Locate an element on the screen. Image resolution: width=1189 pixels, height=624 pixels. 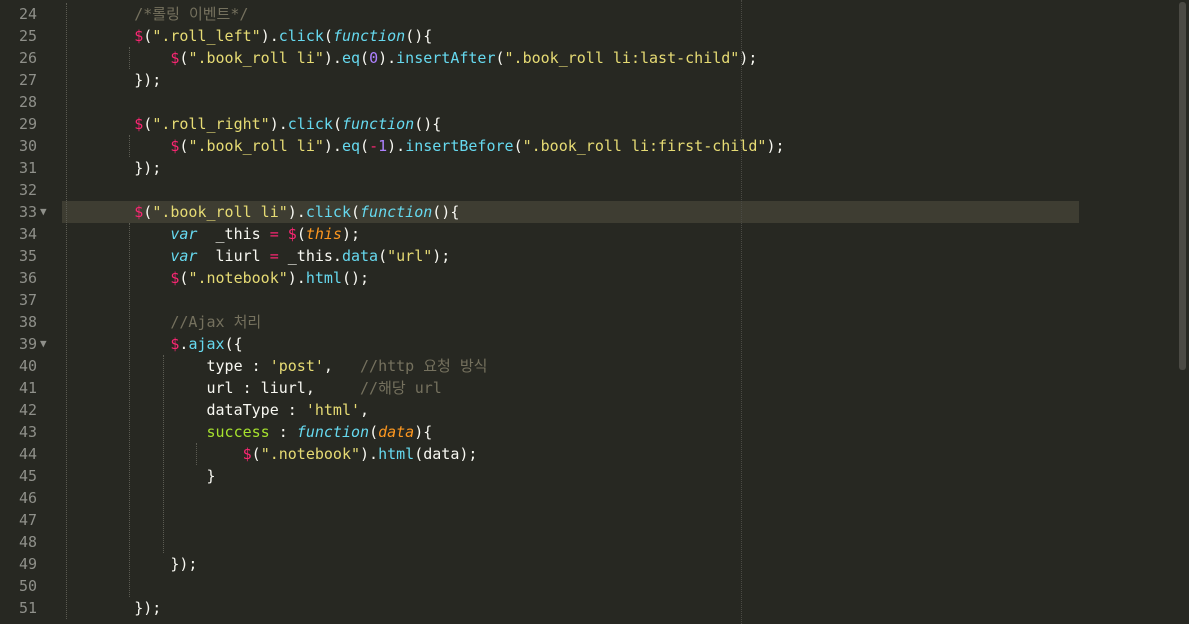
line-number: 29 is located at coordinates (31, 124).